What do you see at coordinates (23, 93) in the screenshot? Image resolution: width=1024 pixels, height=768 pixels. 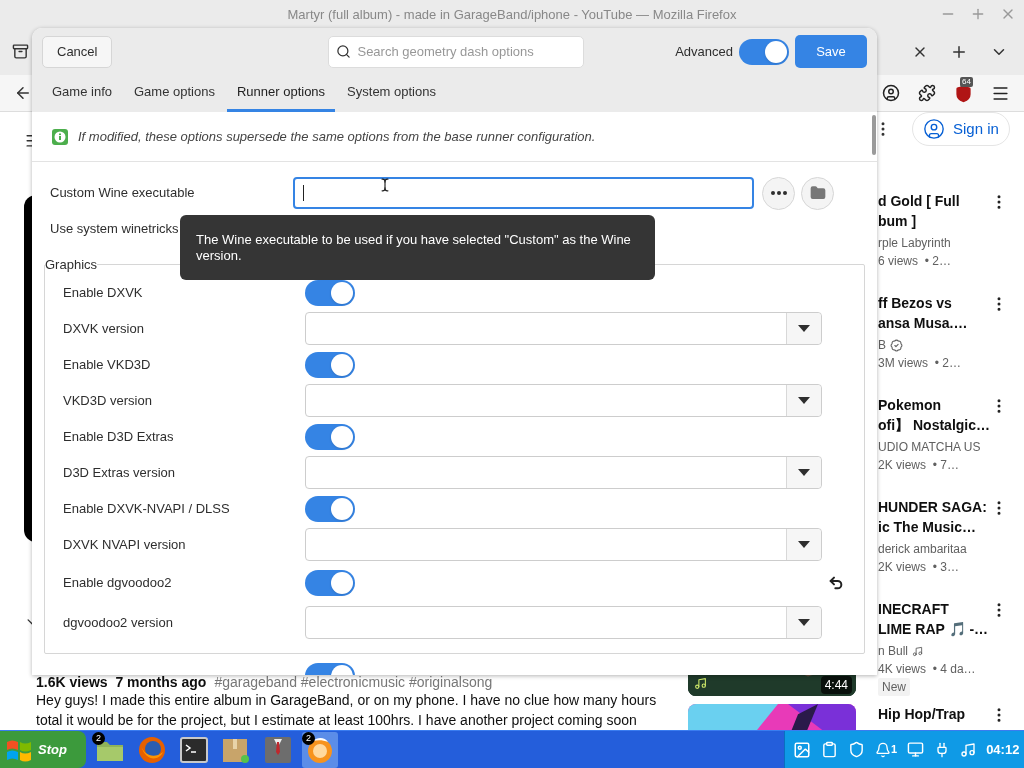 I see `back-icon` at bounding box center [23, 93].